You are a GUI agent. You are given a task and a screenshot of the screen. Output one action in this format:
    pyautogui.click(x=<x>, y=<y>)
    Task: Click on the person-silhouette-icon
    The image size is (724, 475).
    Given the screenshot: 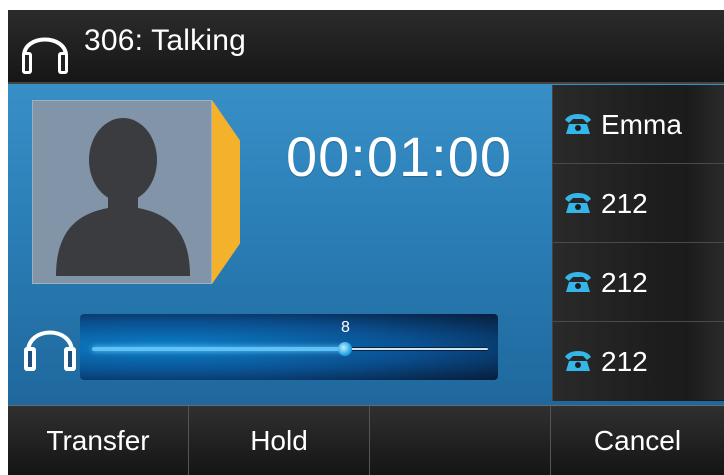 What is the action you would take?
    pyautogui.click(x=123, y=197)
    